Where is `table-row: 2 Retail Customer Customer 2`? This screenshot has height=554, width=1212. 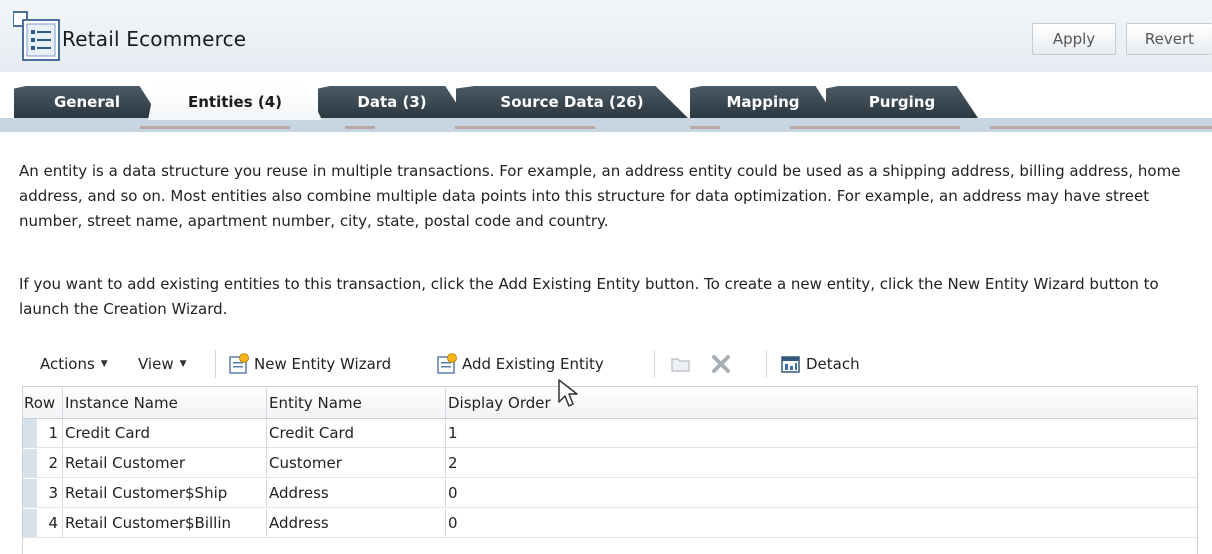
table-row: 2 Retail Customer Customer 2 is located at coordinates (610, 463).